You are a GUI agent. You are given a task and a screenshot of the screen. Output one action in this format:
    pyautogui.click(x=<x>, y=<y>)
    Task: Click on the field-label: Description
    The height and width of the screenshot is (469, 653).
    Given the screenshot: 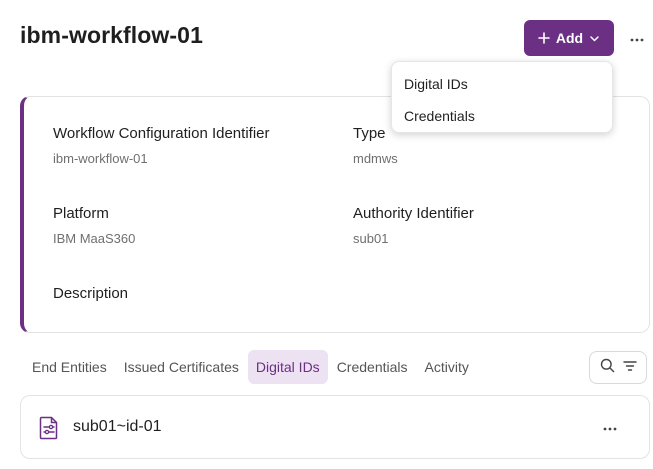 What is the action you would take?
    pyautogui.click(x=91, y=293)
    